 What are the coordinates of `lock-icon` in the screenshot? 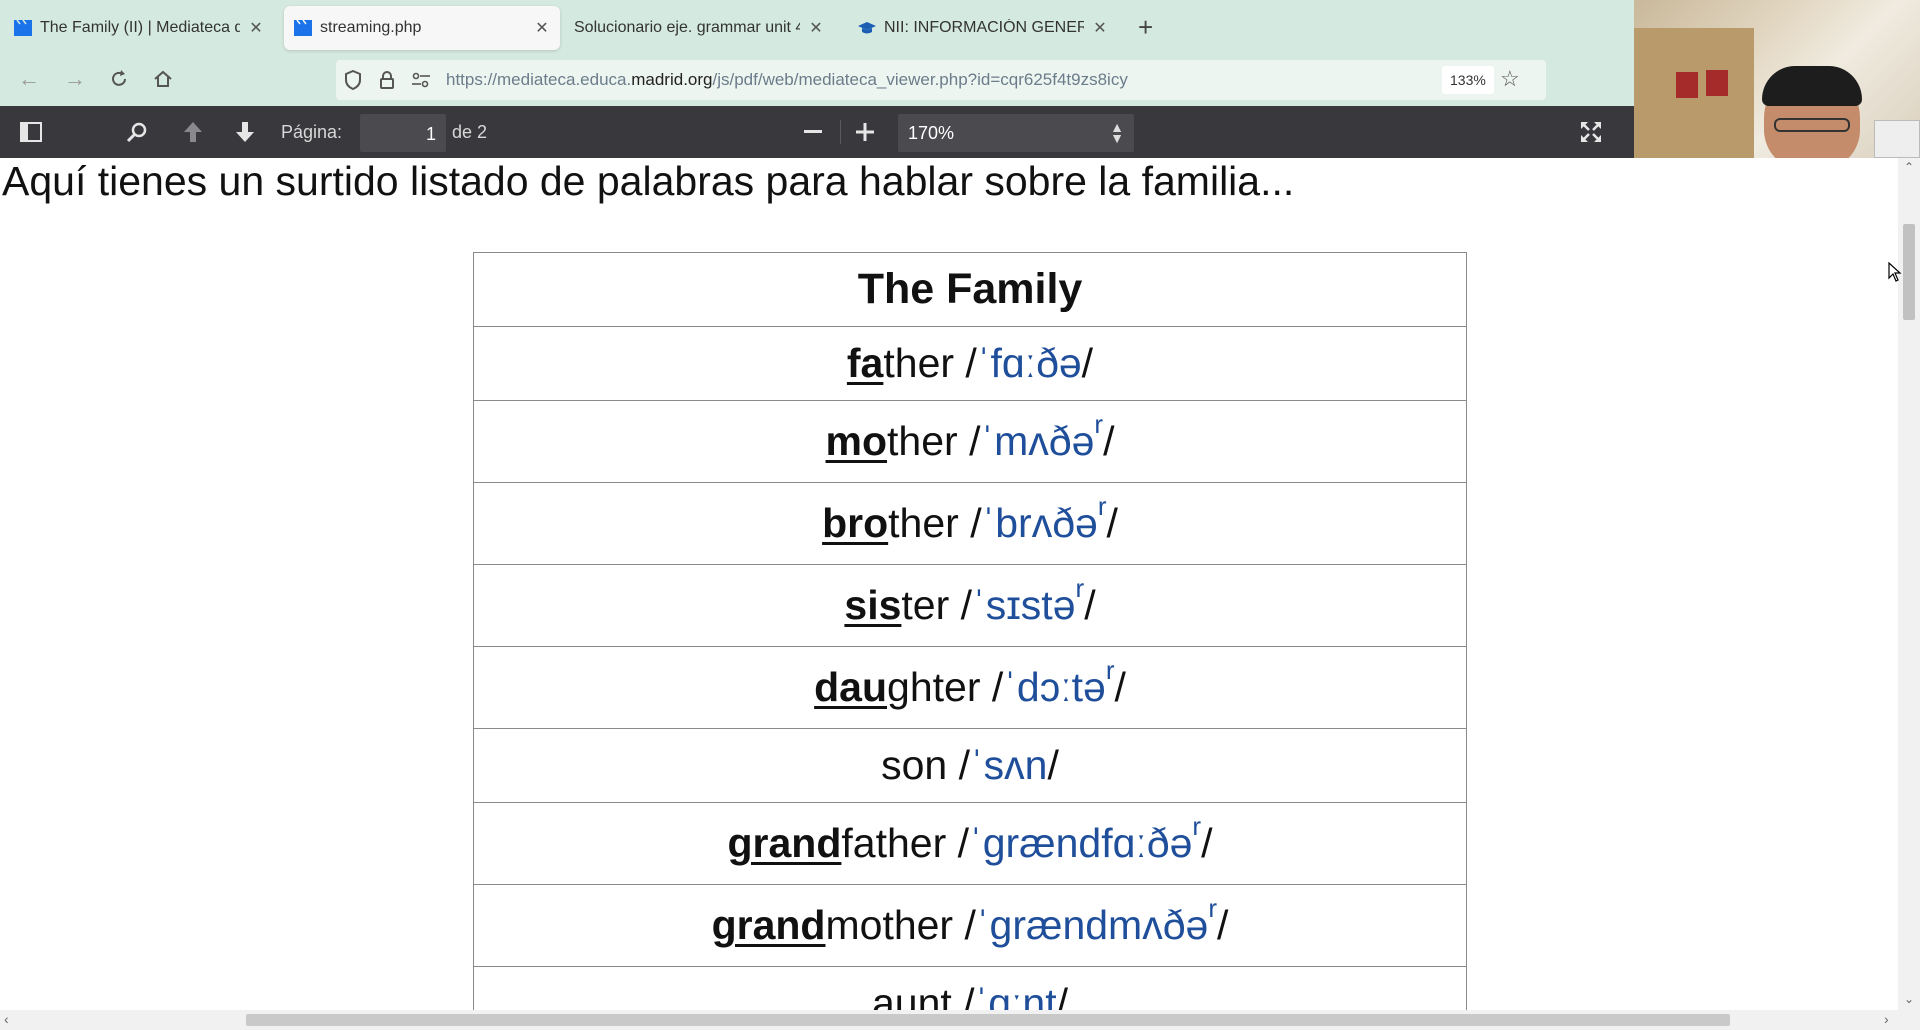 It's located at (387, 80).